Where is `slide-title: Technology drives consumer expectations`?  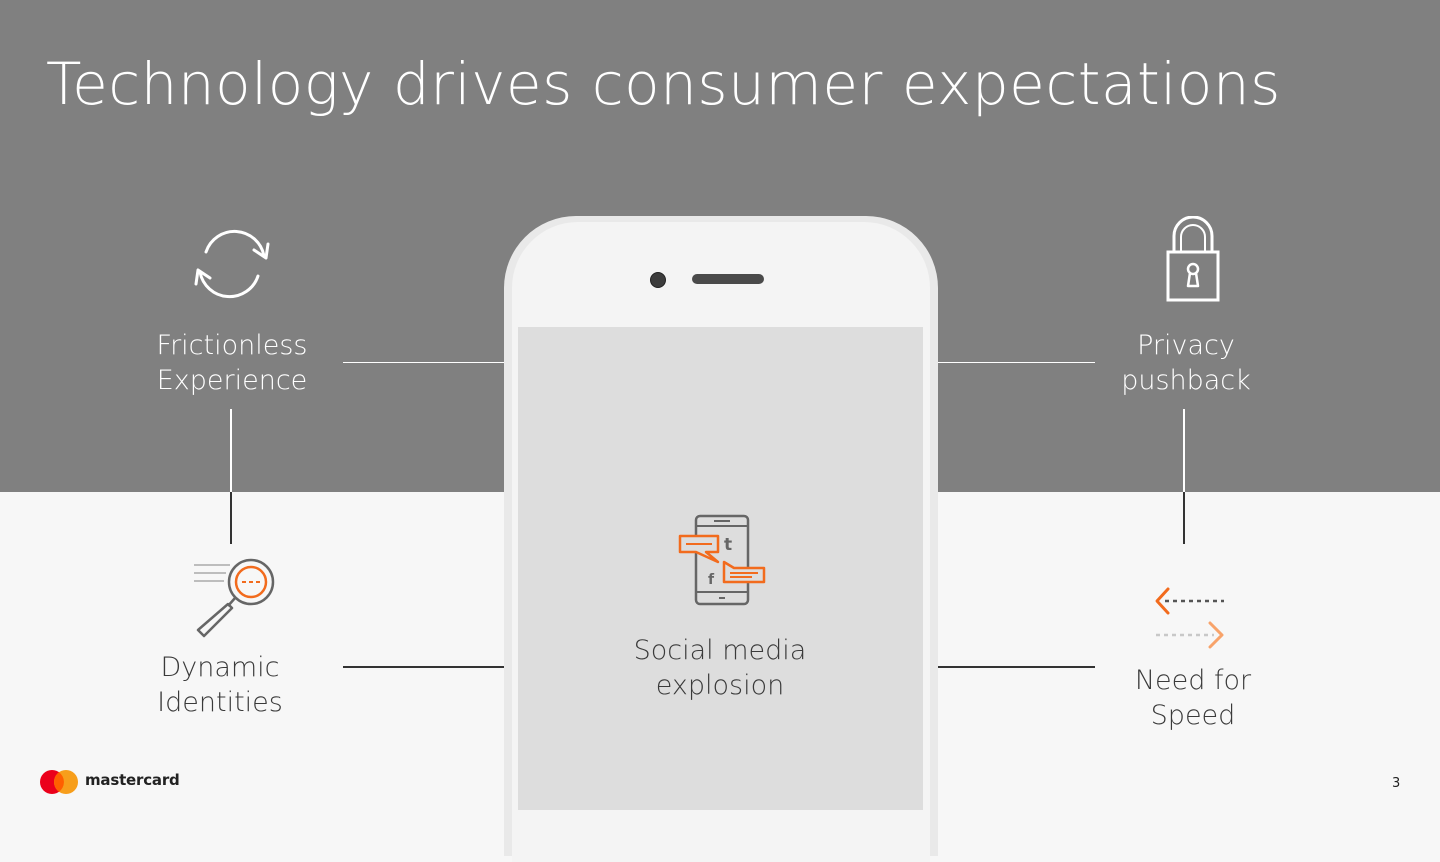 slide-title: Technology drives consumer expectations is located at coordinates (663, 84).